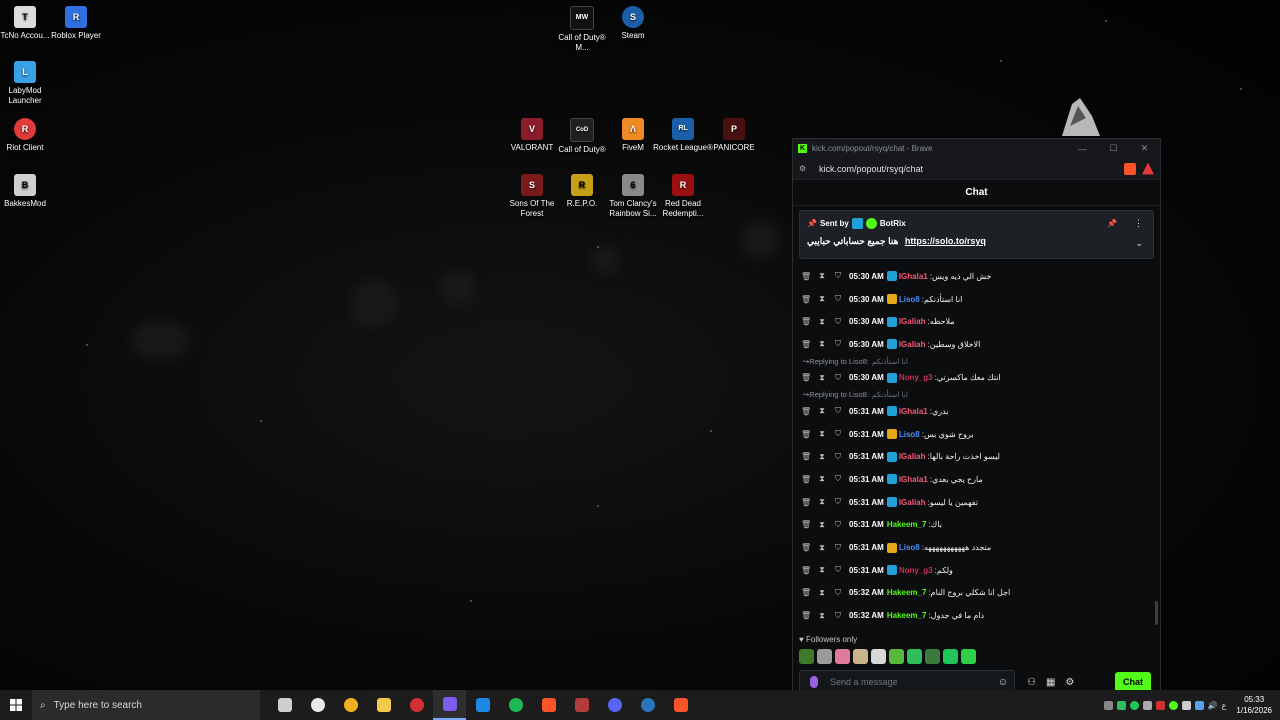 The height and width of the screenshot is (720, 1280). I want to click on brave-shields-icon, so click(1130, 168).